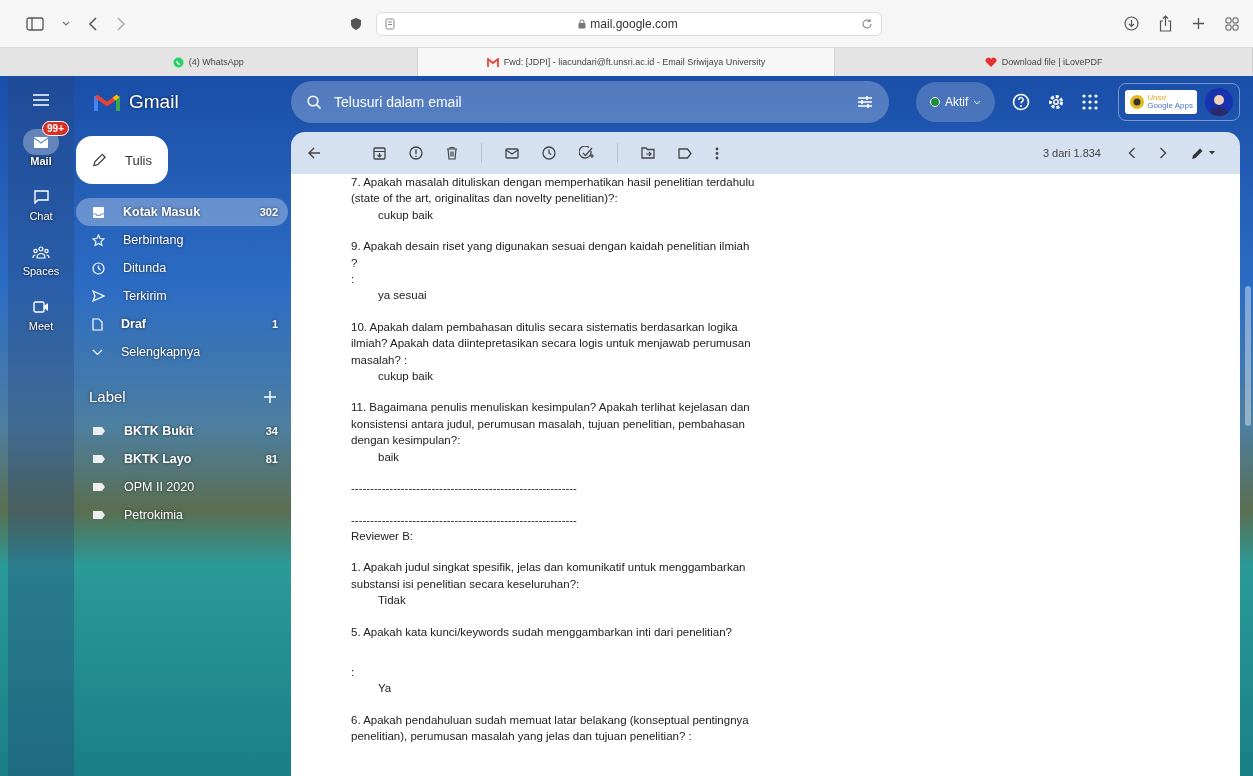 The width and height of the screenshot is (1253, 776). What do you see at coordinates (97, 324) in the screenshot?
I see `file-icon` at bounding box center [97, 324].